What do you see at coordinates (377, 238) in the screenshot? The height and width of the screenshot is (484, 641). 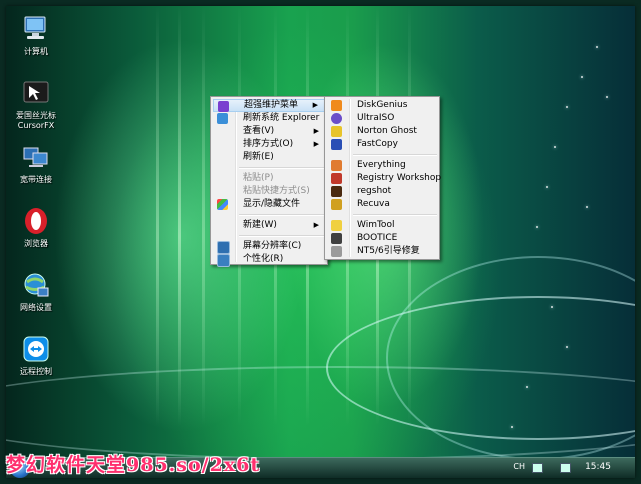 I see `menu-item-label: BOOTICE` at bounding box center [377, 238].